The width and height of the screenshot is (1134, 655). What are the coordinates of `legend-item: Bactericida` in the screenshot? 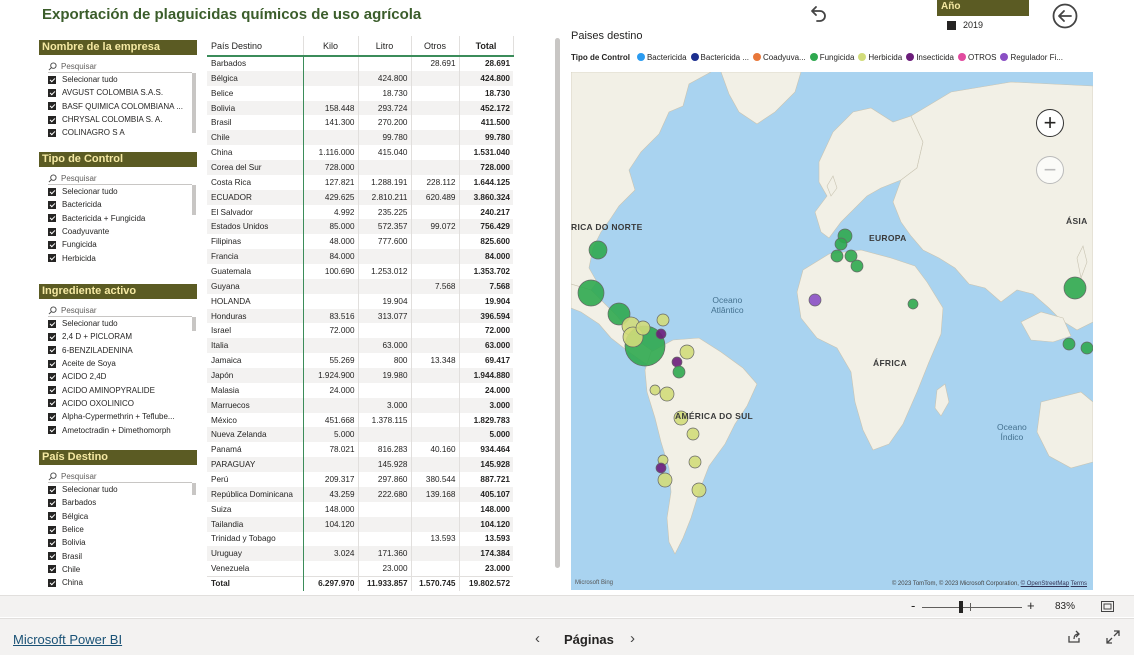 It's located at (661, 57).